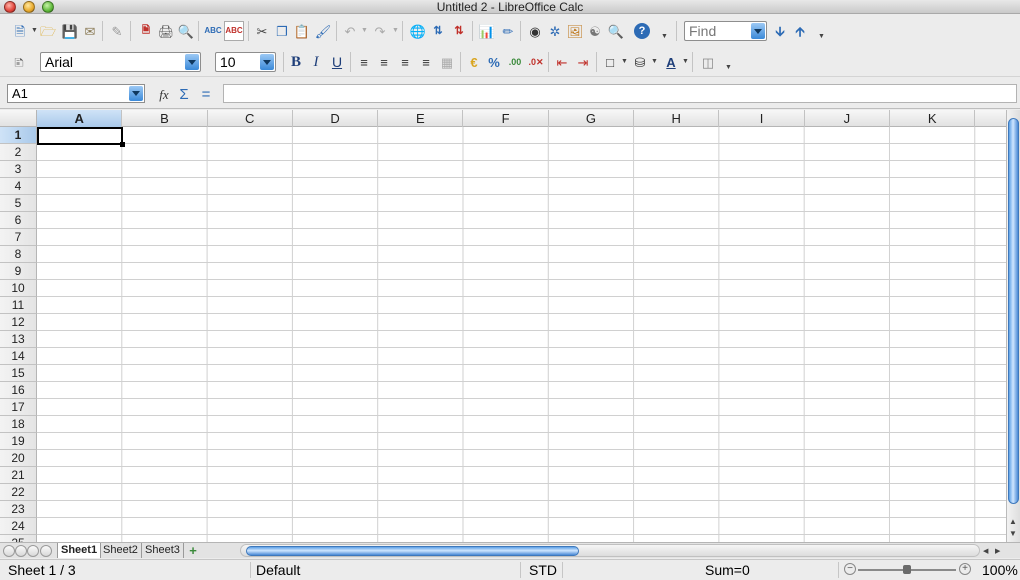 This screenshot has width=1020, height=580. I want to click on next-sheet-icon, so click(33, 551).